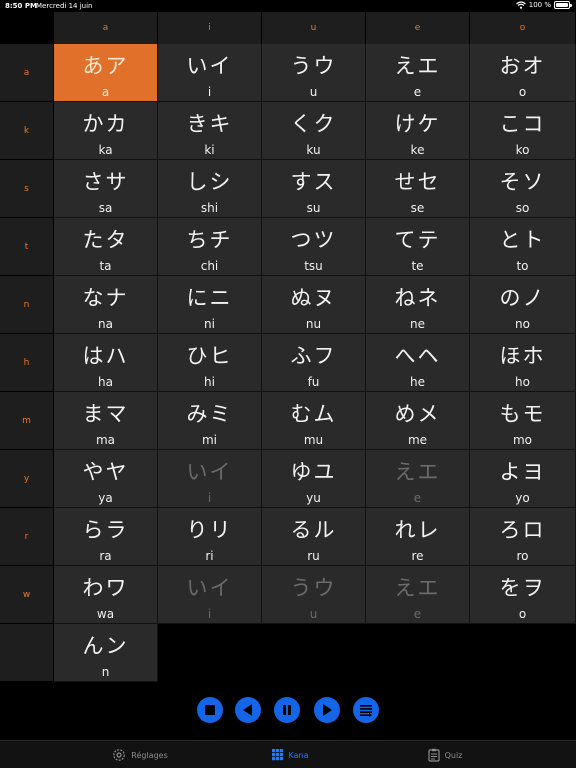  What do you see at coordinates (106, 363) in the screenshot?
I see `kana-cell-ha: はハ ha` at bounding box center [106, 363].